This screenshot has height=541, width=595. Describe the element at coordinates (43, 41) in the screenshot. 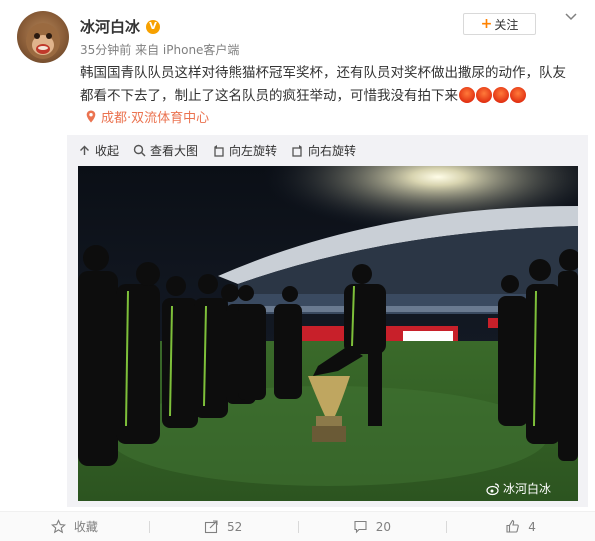

I see `monkey-avatar-icon` at that location.